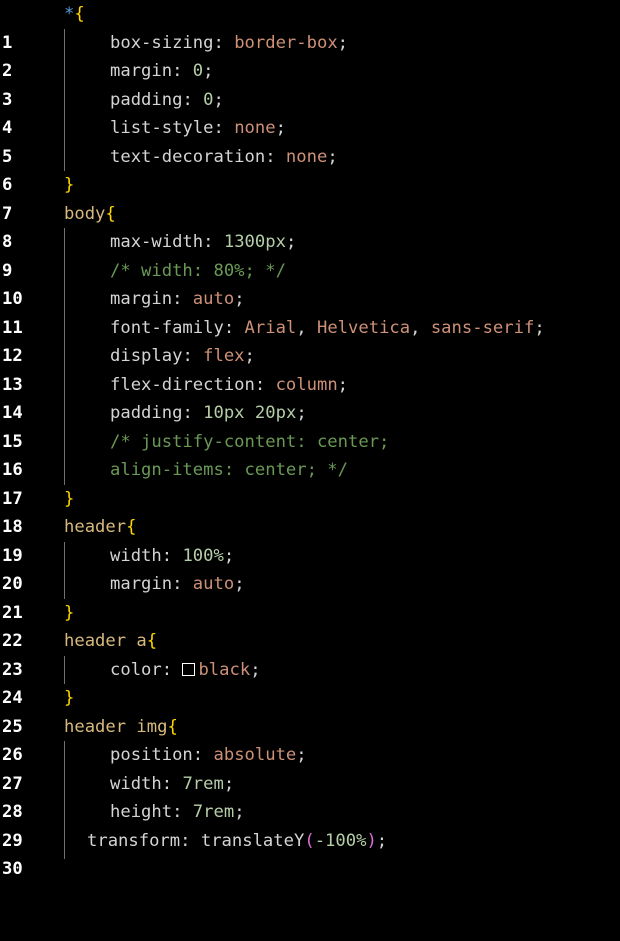  What do you see at coordinates (310, 796) in the screenshot?
I see `code-line: 28 width: 7rem;` at bounding box center [310, 796].